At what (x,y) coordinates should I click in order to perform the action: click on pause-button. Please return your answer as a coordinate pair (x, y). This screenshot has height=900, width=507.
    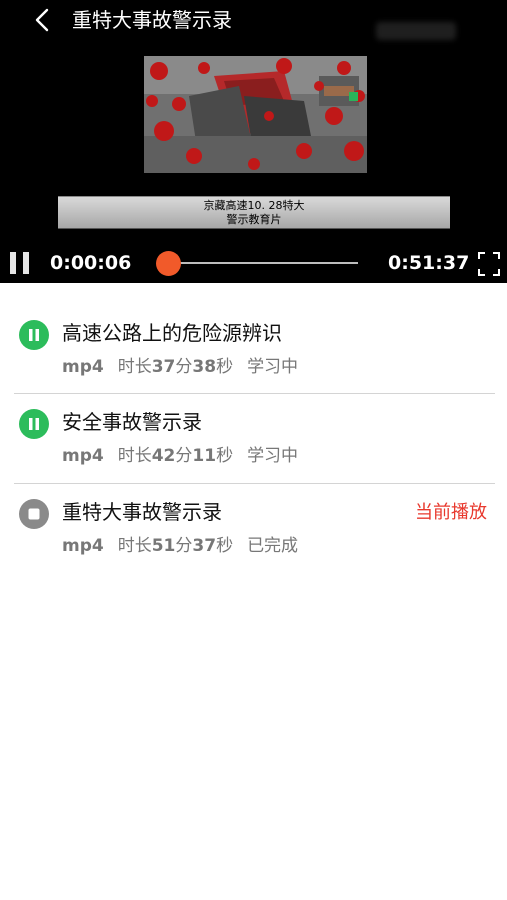
    Looking at the image, I should click on (20, 263).